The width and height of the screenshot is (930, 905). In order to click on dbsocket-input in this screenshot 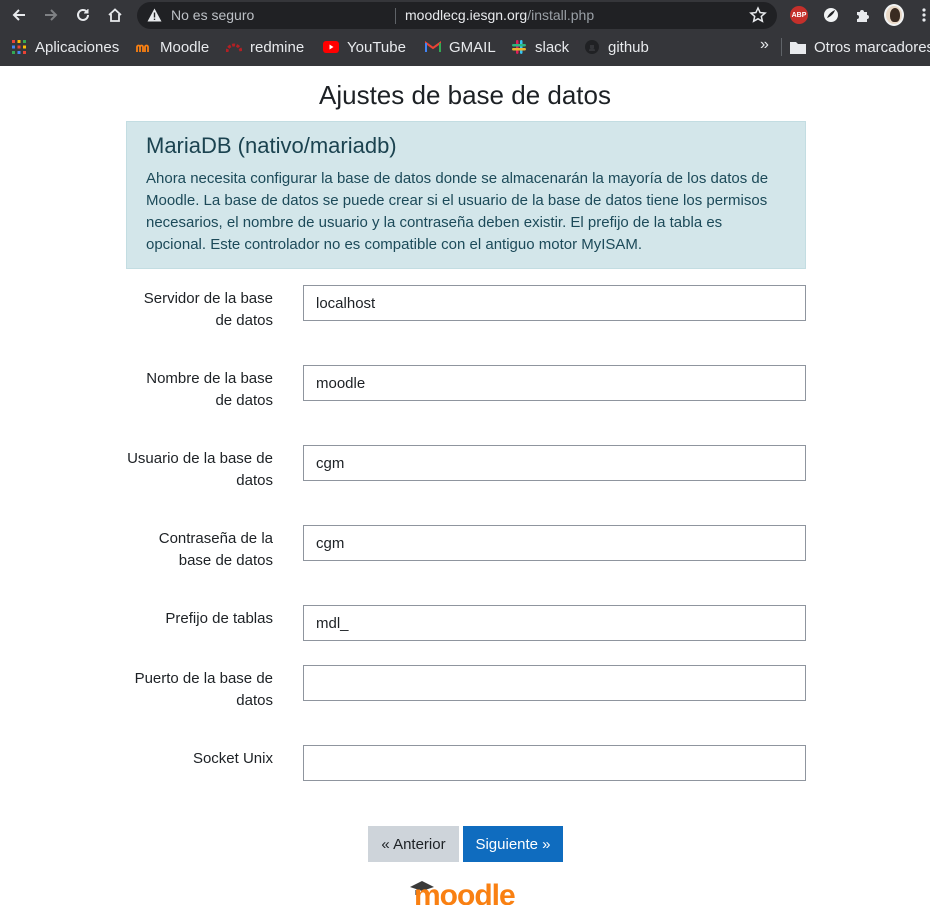, I will do `click(554, 763)`.